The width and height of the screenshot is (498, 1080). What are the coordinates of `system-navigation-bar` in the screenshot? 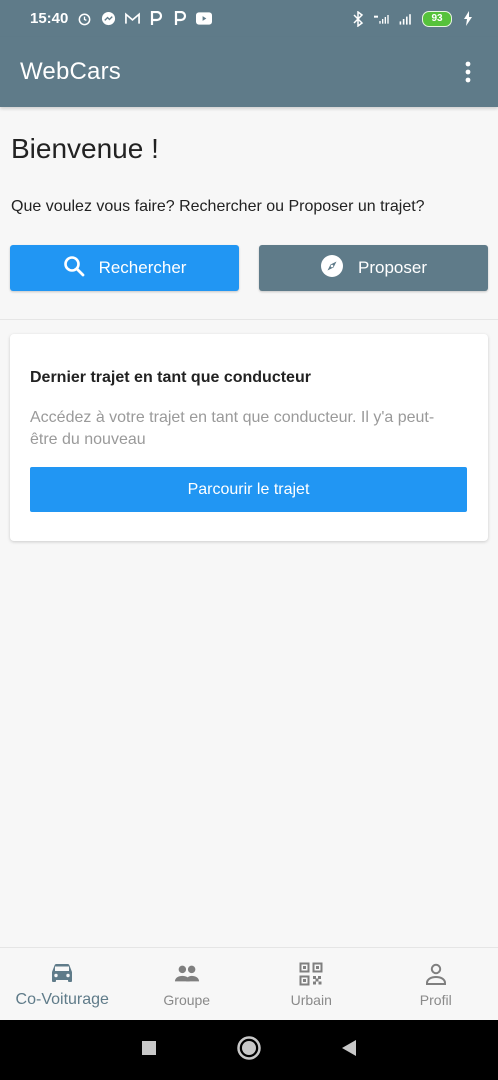 It's located at (249, 1050).